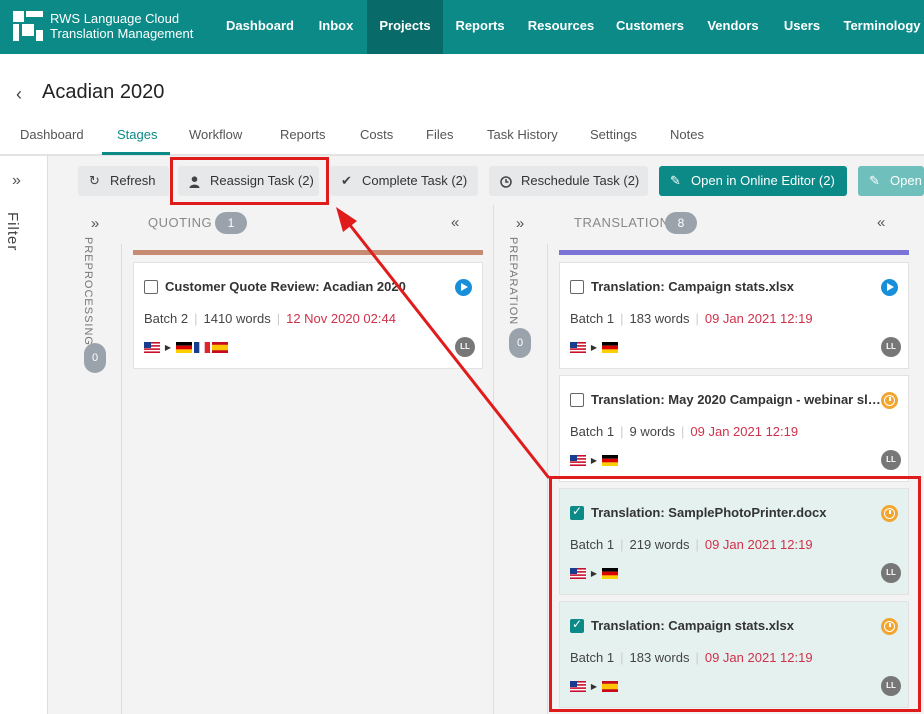 This screenshot has width=924, height=714. Describe the element at coordinates (522, 134) in the screenshot. I see `tab-task-history: Task History` at that location.